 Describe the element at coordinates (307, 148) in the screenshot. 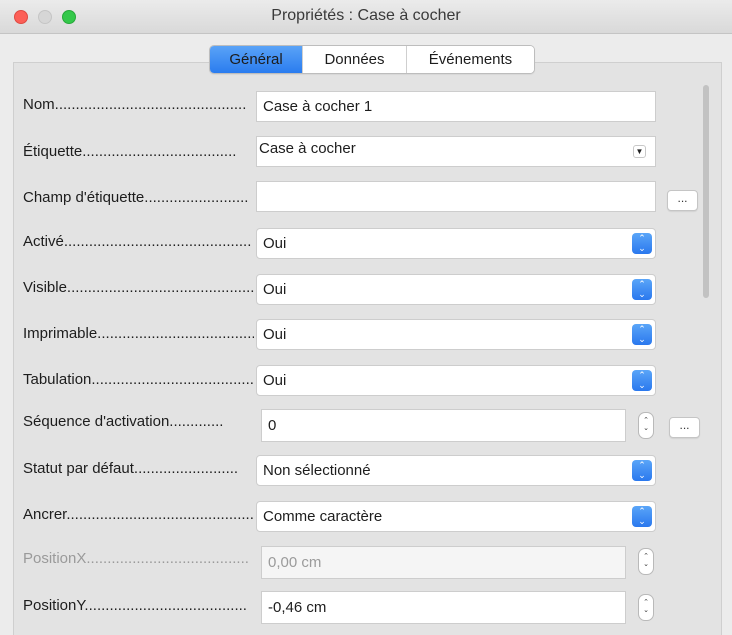

I see `etiquette-value: Case à cocher` at that location.